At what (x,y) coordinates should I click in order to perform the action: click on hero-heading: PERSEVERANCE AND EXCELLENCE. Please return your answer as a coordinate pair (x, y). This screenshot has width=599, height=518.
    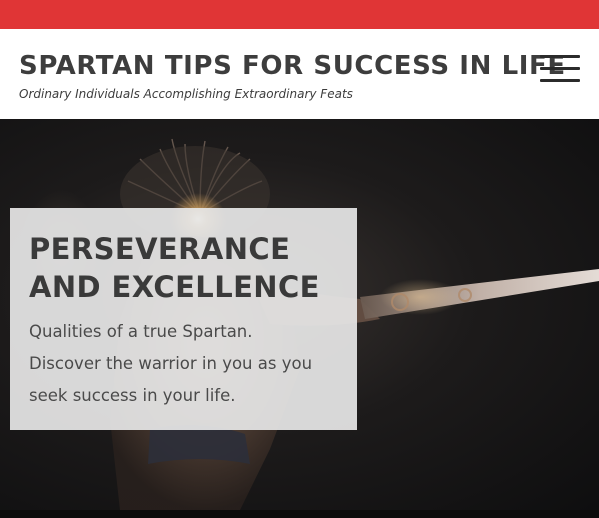
    Looking at the image, I should click on (189, 268).